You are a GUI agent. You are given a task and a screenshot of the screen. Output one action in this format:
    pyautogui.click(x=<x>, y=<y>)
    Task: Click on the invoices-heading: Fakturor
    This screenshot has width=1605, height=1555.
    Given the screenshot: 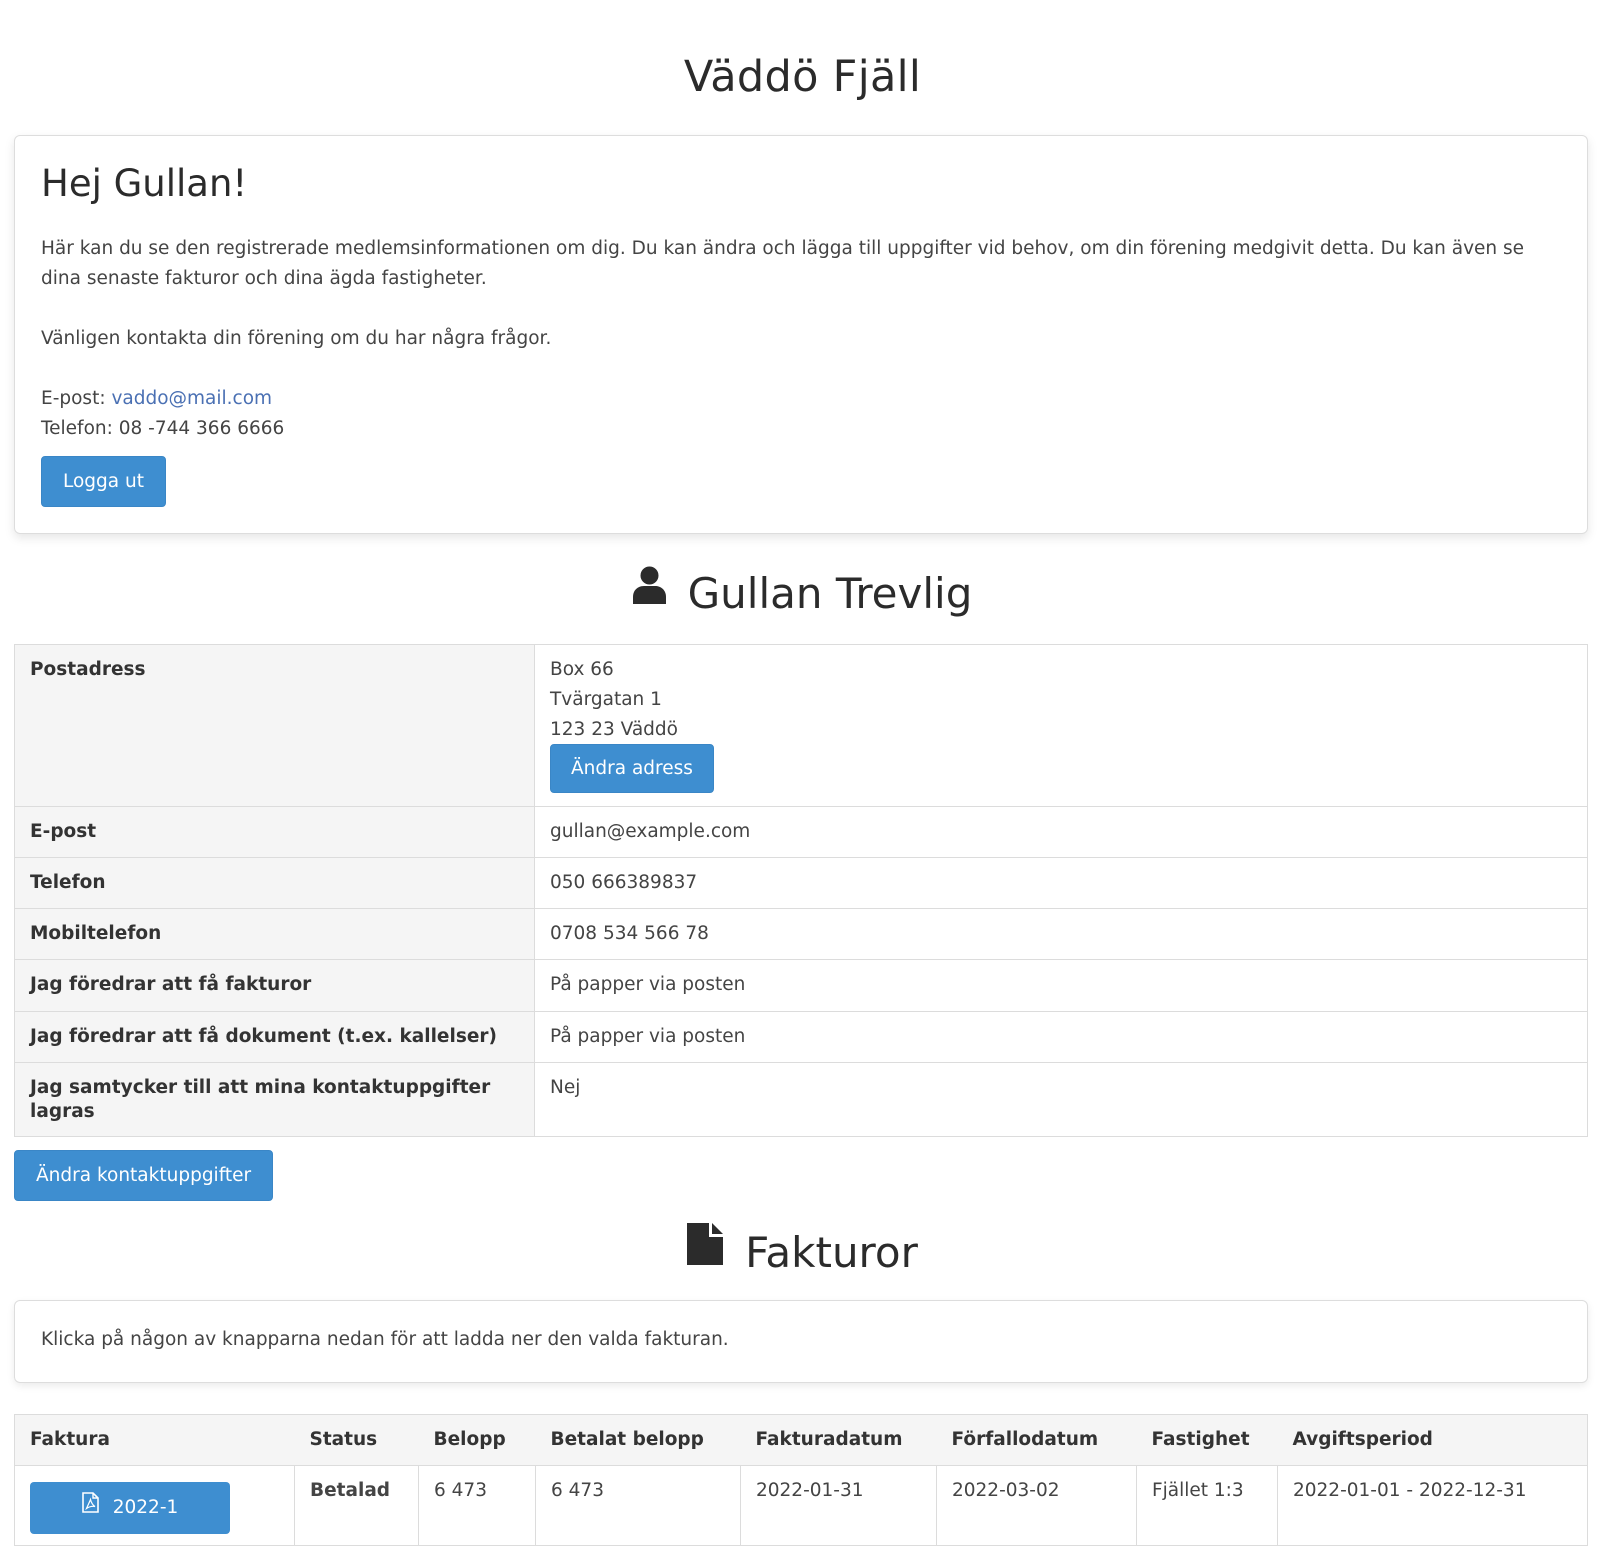 What is the action you would take?
    pyautogui.click(x=802, y=1250)
    